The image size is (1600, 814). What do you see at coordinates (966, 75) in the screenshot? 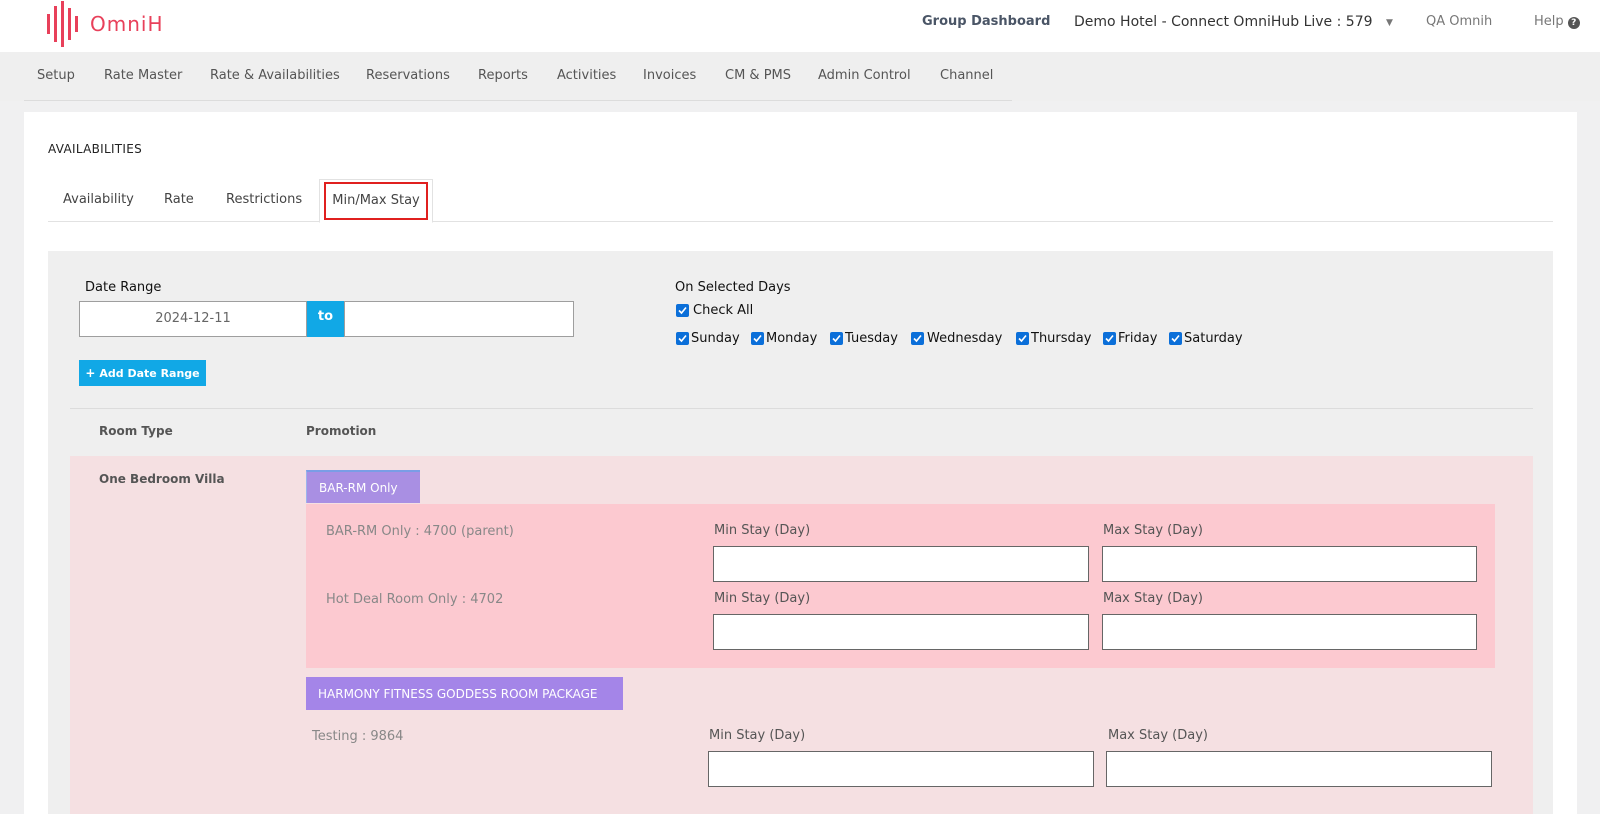
I see `nav-item-channel: Channel` at bounding box center [966, 75].